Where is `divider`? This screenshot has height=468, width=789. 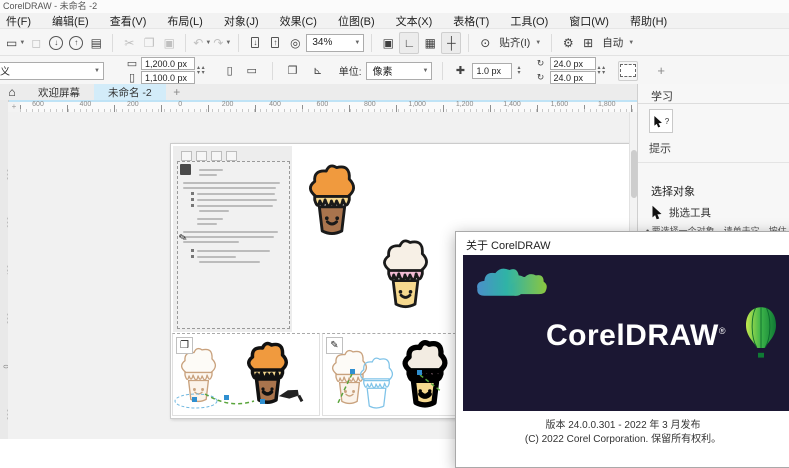 divider is located at coordinates (713, 103).